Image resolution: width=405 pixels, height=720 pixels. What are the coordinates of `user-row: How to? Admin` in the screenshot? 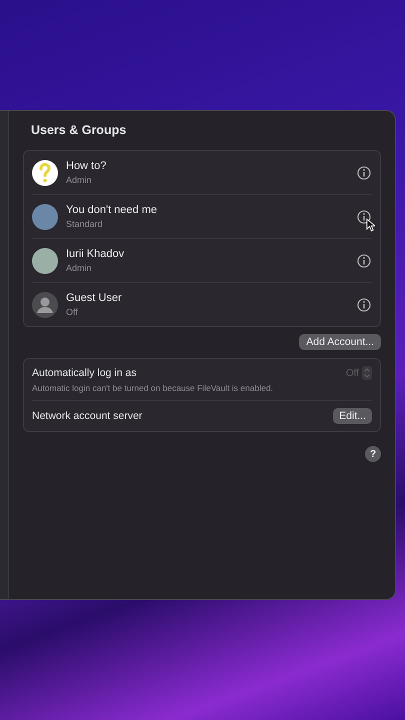 It's located at (202, 173).